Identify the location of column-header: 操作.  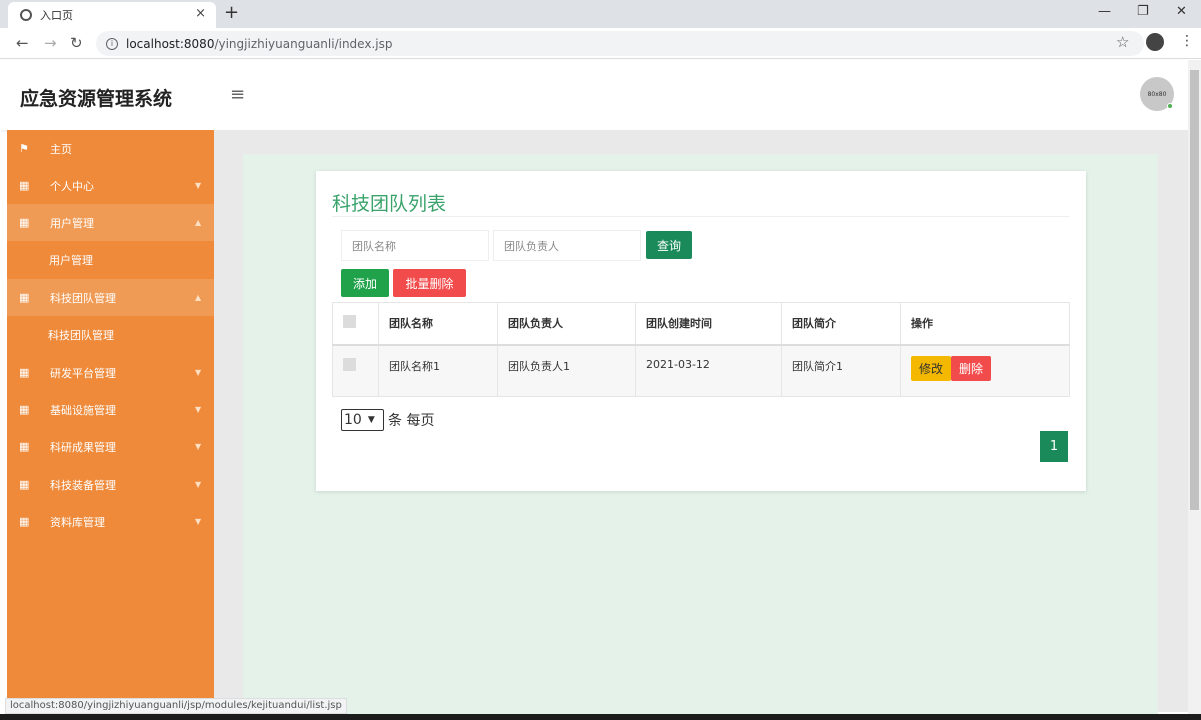
(985, 324).